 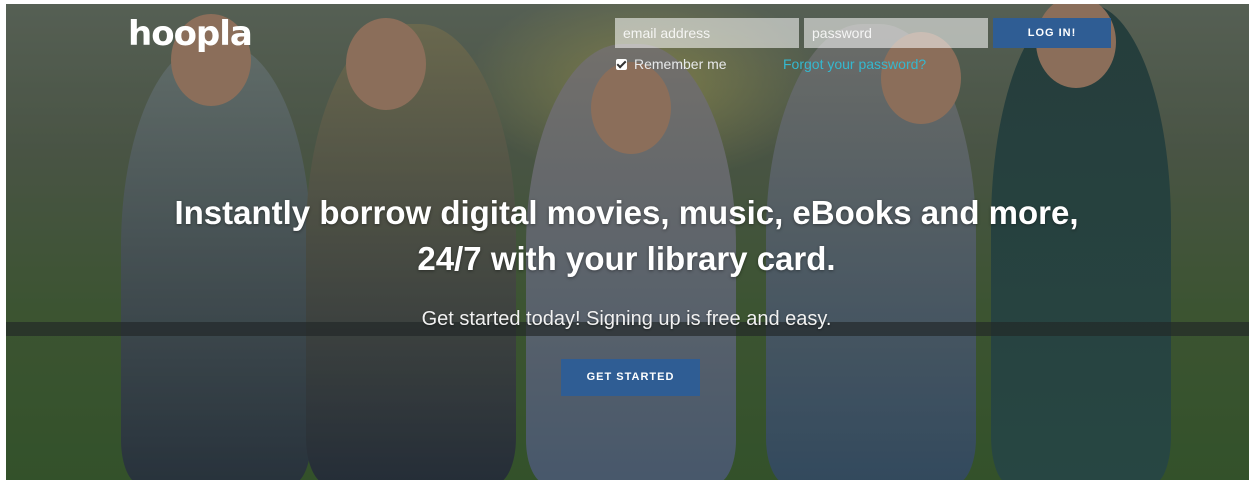 I want to click on remember-me-checkbox, so click(x=621, y=64).